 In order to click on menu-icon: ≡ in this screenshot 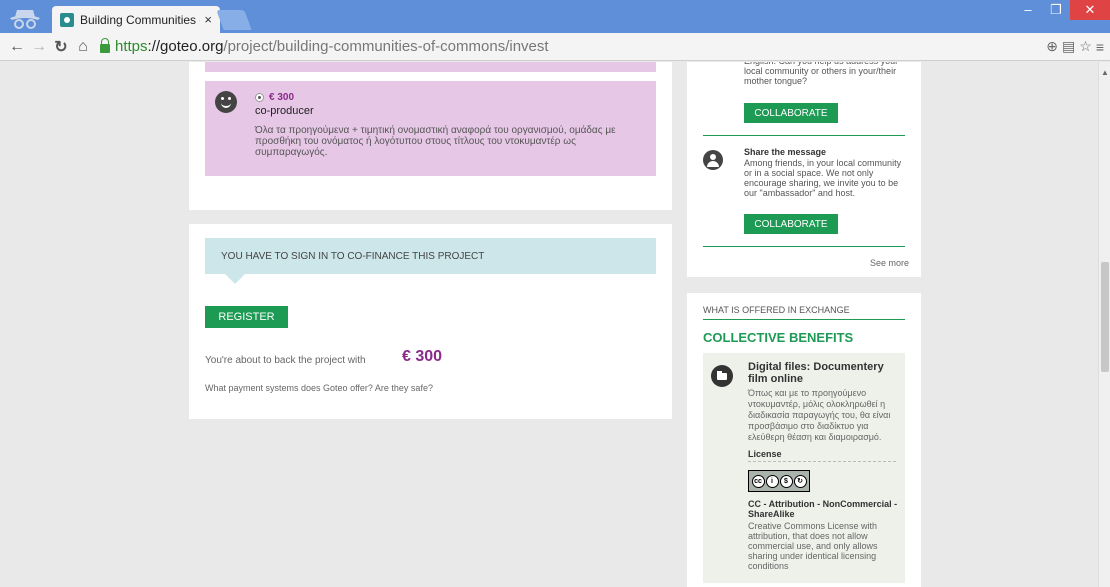, I will do `click(1100, 47)`.